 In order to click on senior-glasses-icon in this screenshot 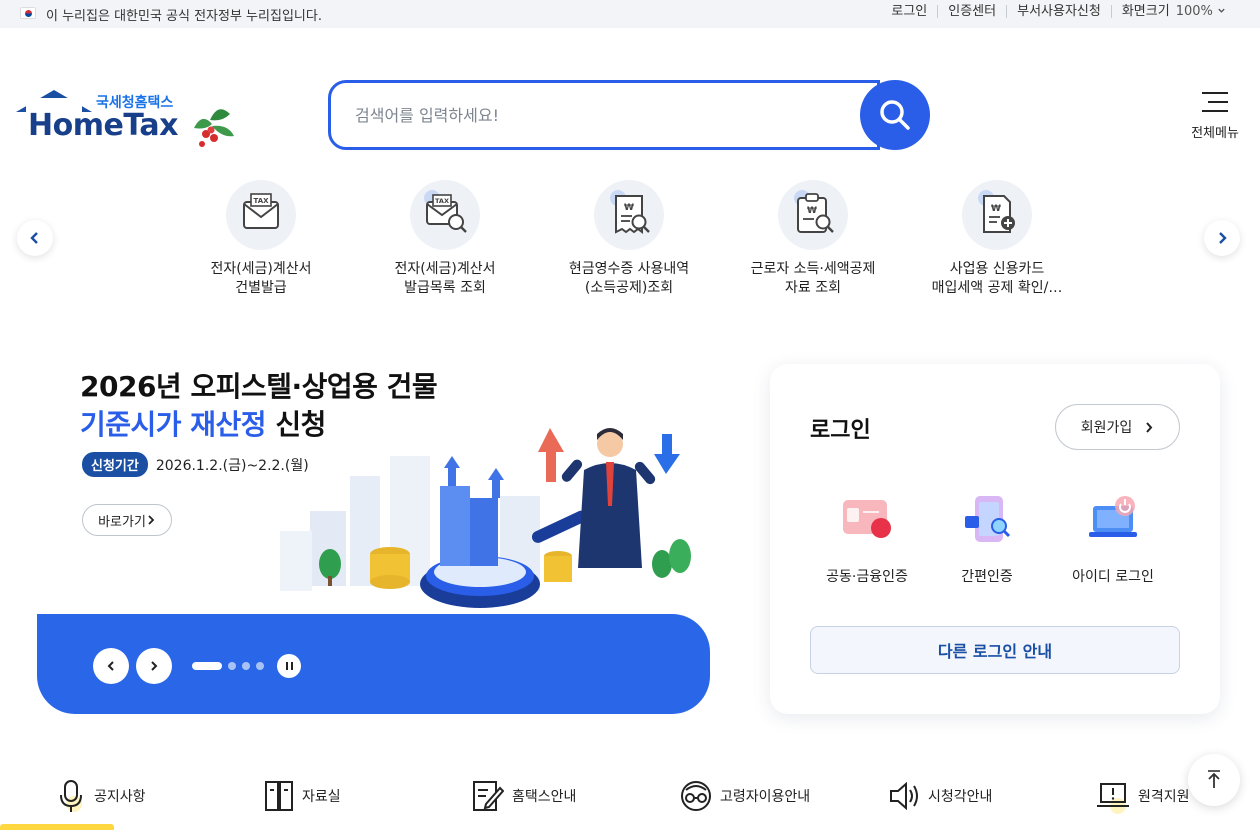, I will do `click(696, 796)`.